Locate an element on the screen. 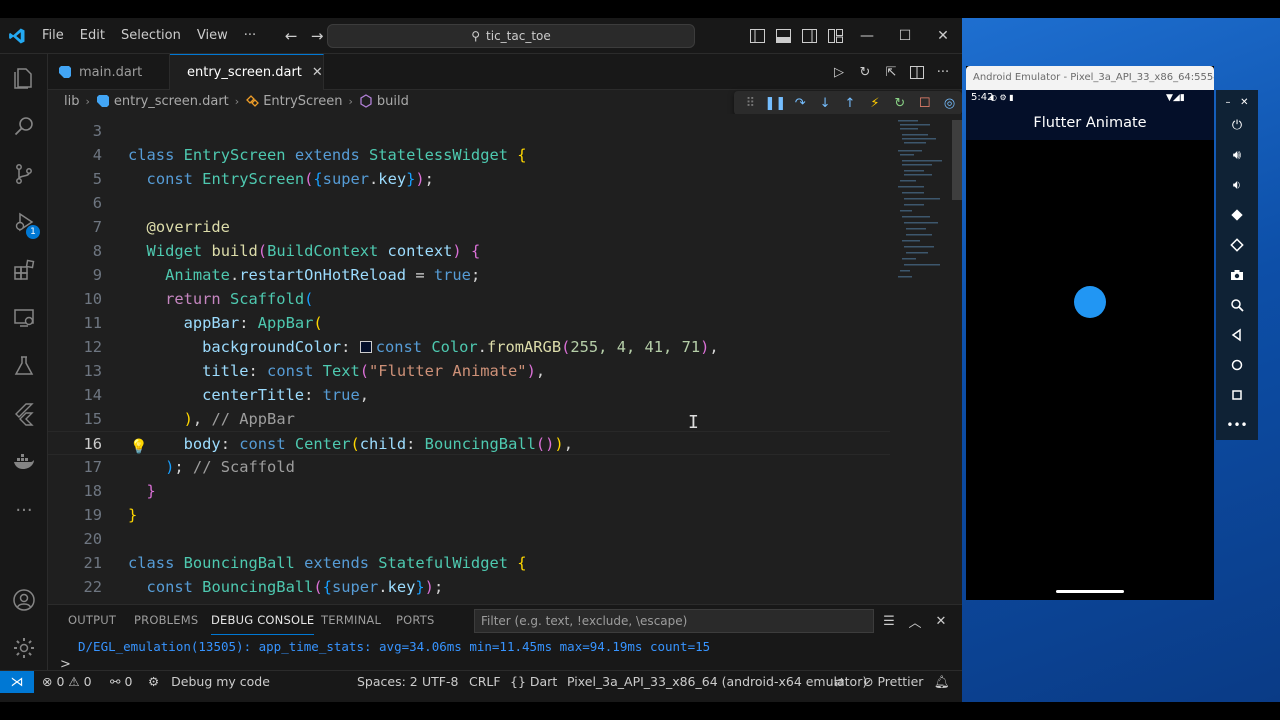 The image size is (1280, 720). debug-status: ⚙ Debug my code is located at coordinates (209, 682).